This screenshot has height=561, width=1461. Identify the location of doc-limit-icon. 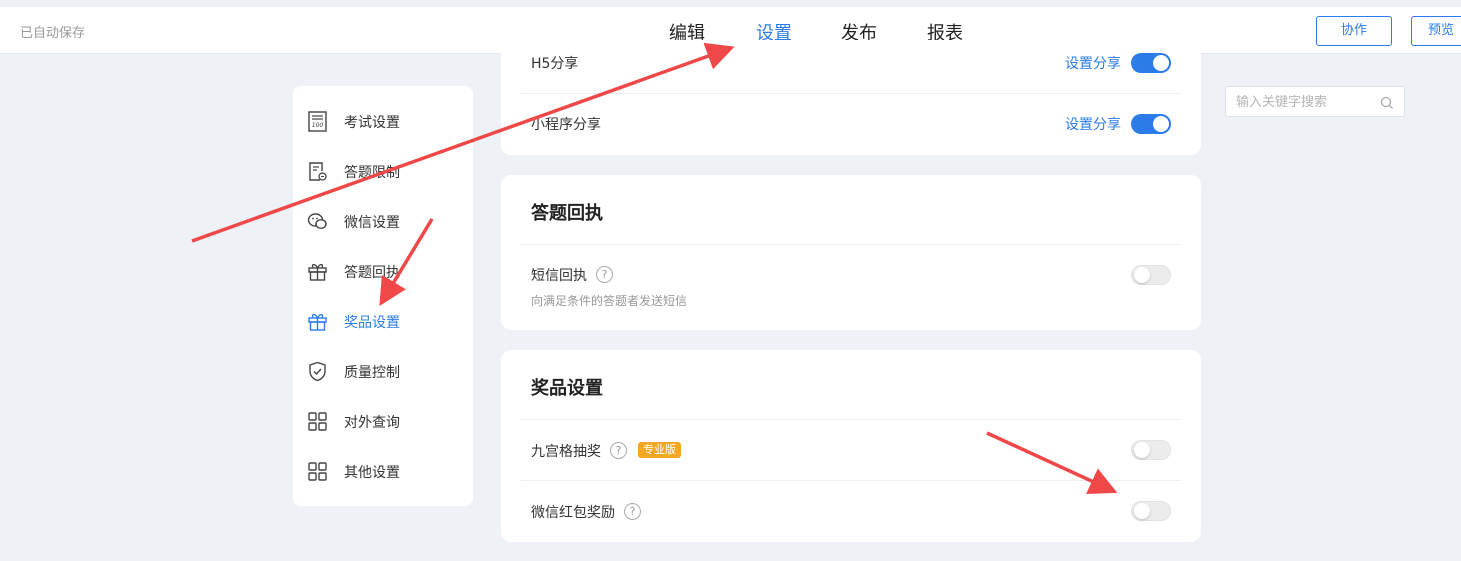
(317, 171).